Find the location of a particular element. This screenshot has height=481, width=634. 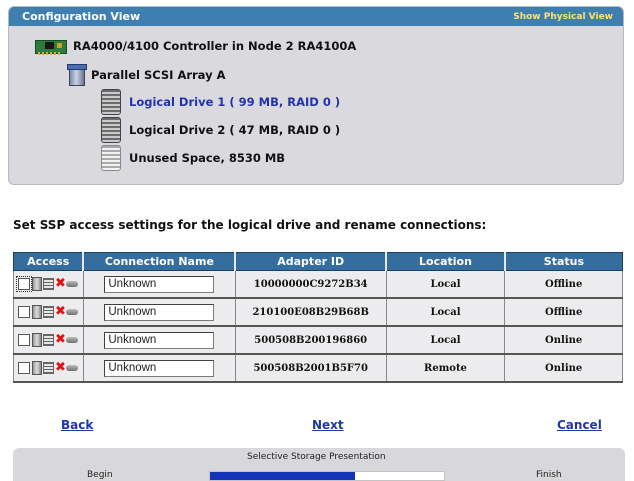

table-row: ✖ 500508B200196860 Local Online is located at coordinates (318, 340).